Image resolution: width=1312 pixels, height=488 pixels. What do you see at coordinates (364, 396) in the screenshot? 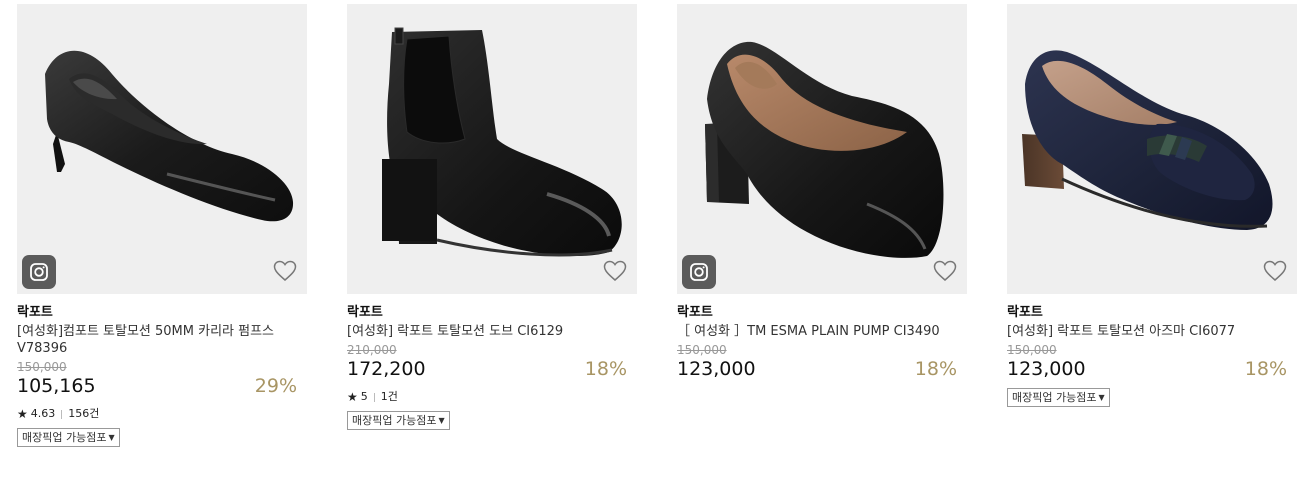
I see `rating-score: 5` at bounding box center [364, 396].